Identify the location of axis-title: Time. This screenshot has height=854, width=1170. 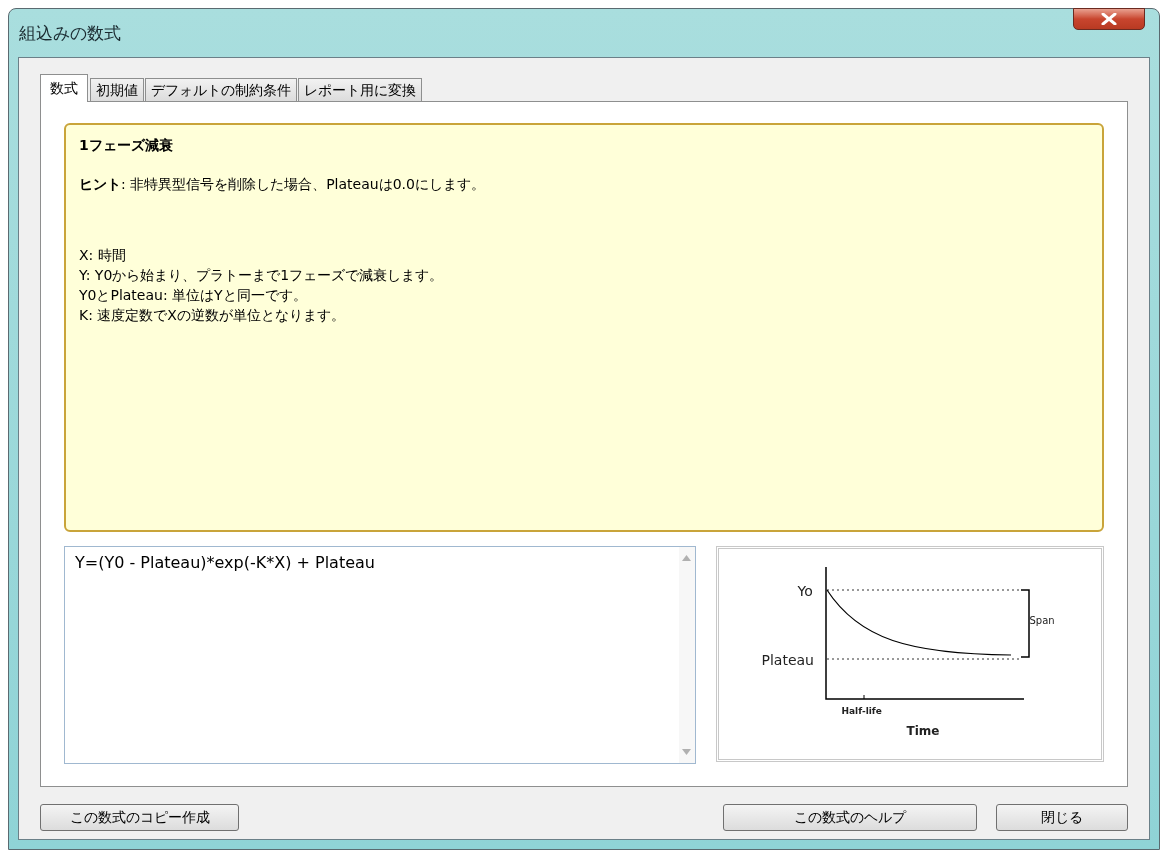
(923, 731).